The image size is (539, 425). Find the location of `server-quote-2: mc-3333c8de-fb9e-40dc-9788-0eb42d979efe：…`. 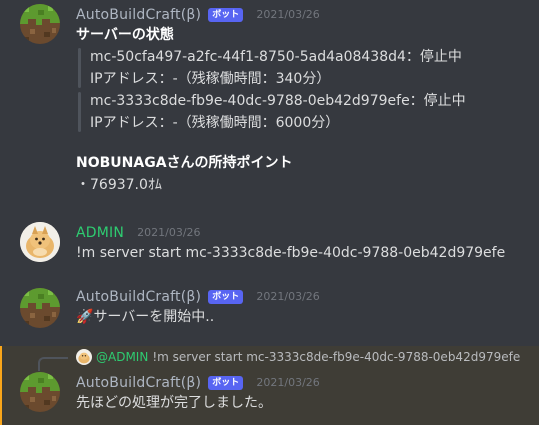

server-quote-2: mc-3333c8de-fb9e-40dc-9788-0eb42d979efe：… is located at coordinates (302, 112).